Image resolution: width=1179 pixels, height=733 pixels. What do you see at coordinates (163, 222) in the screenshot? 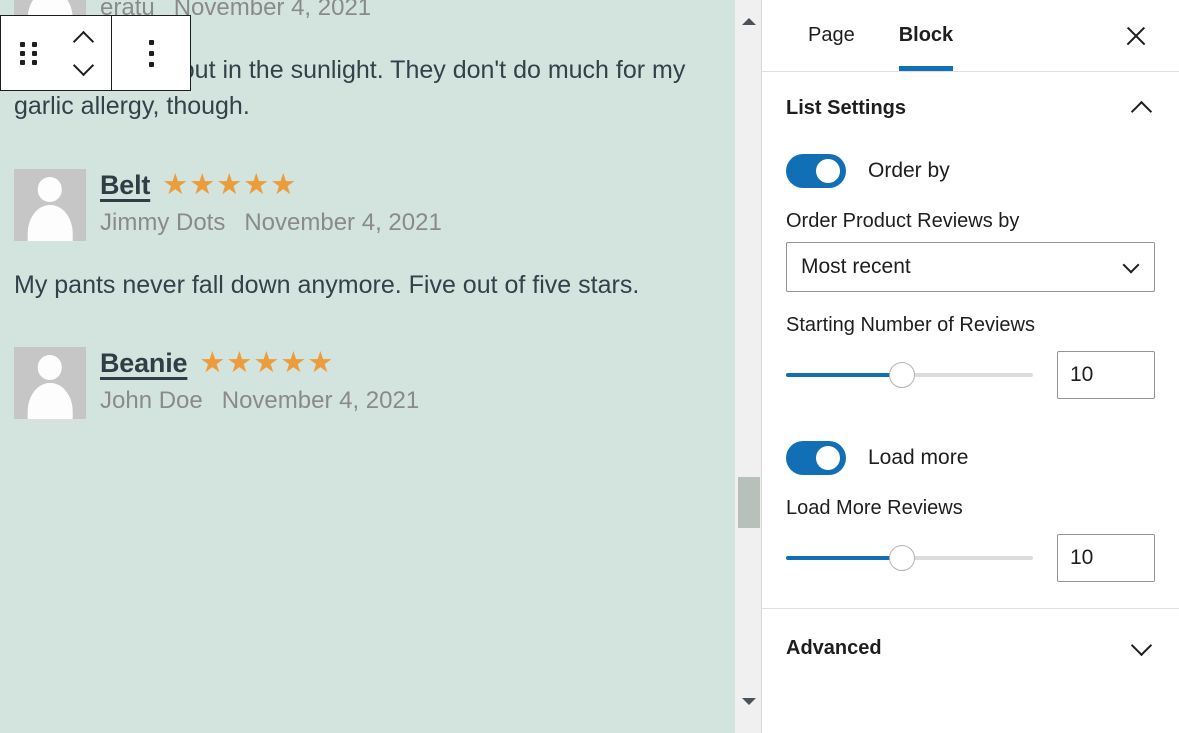
I see `review-author: Jimmy Dots` at bounding box center [163, 222].